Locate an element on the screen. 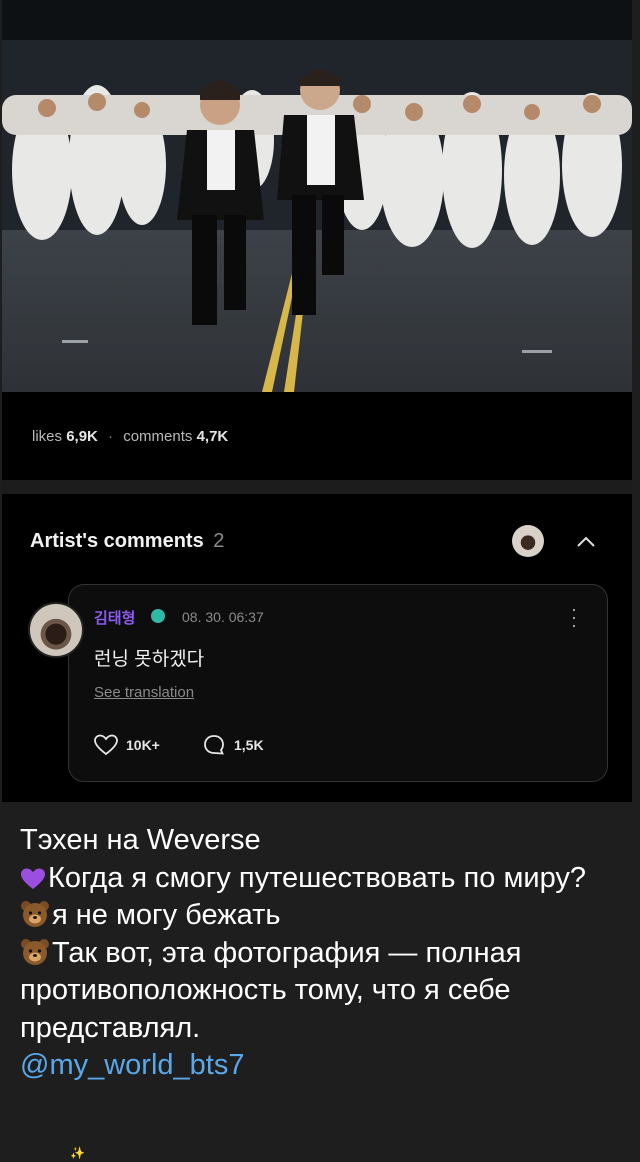 The width and height of the screenshot is (640, 1162). comments-label: comments is located at coordinates (158, 436).